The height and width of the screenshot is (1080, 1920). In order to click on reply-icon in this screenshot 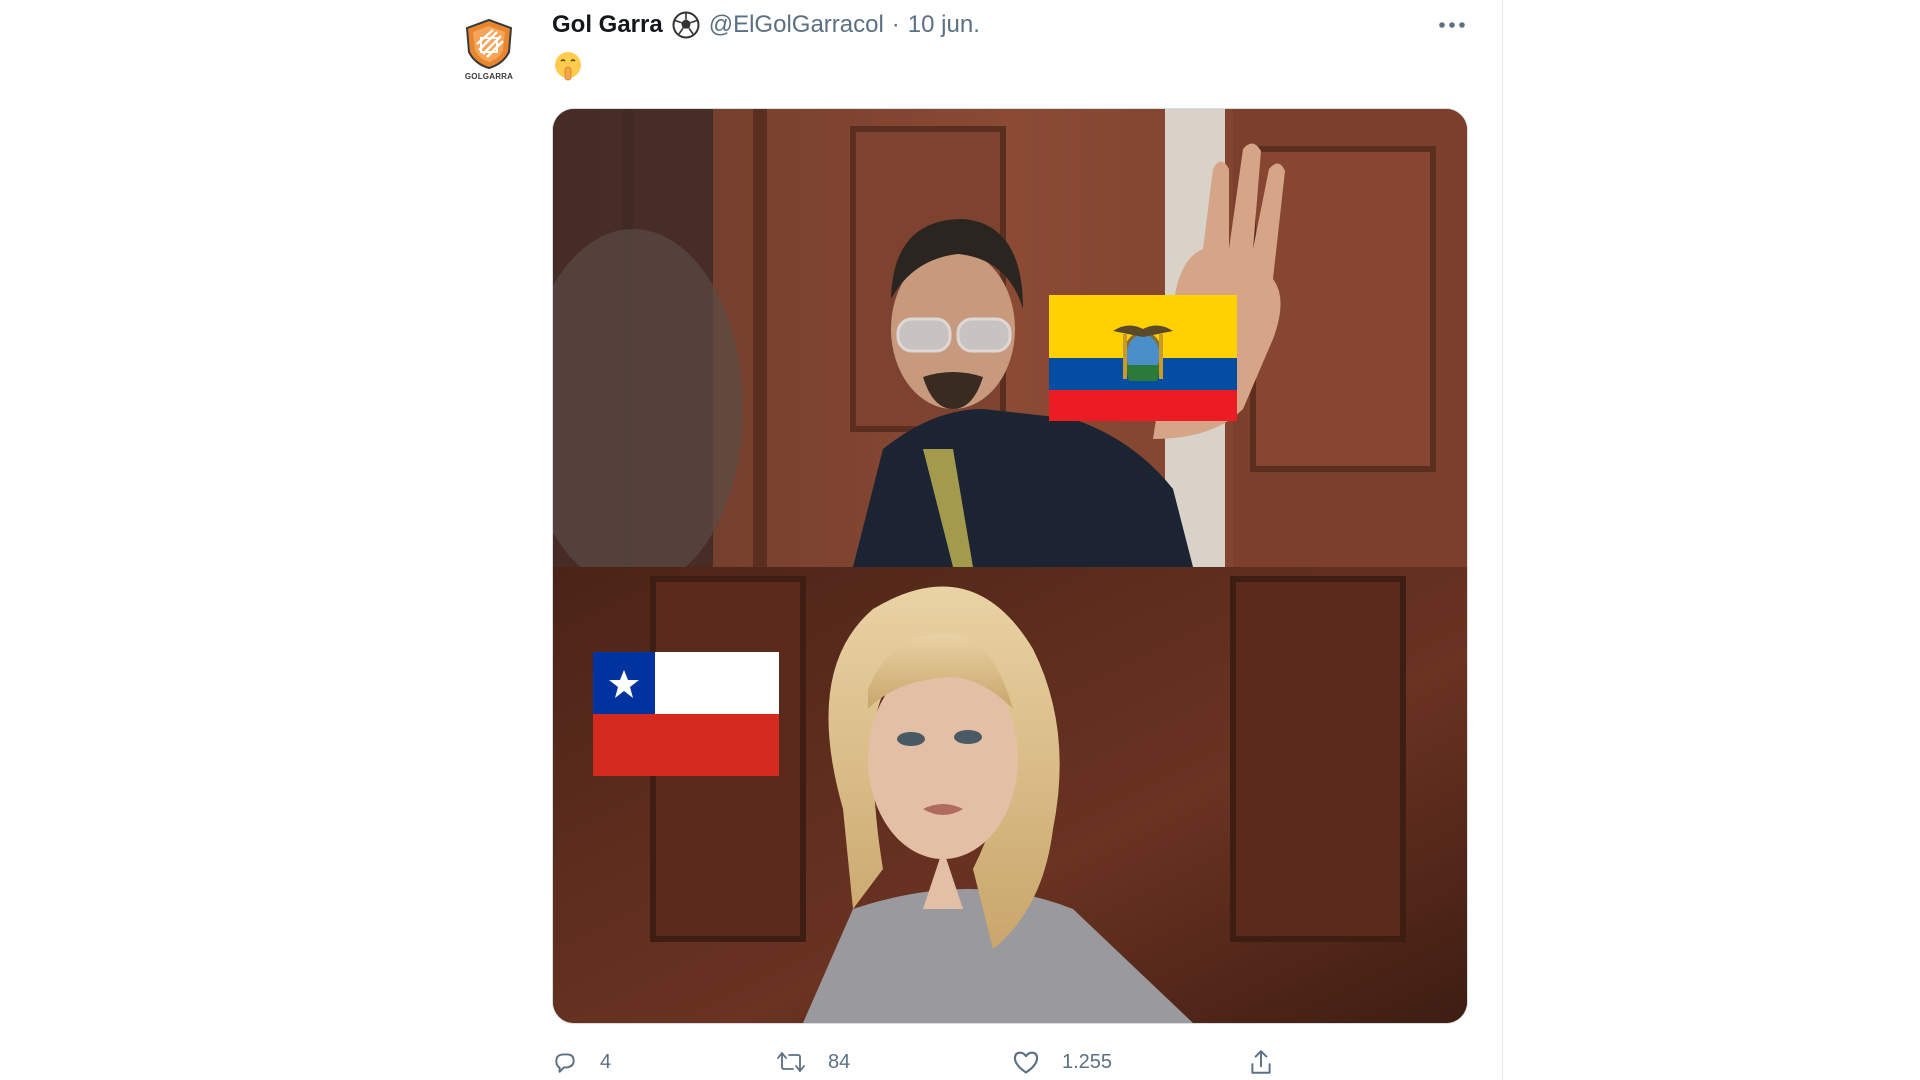, I will do `click(565, 1063)`.